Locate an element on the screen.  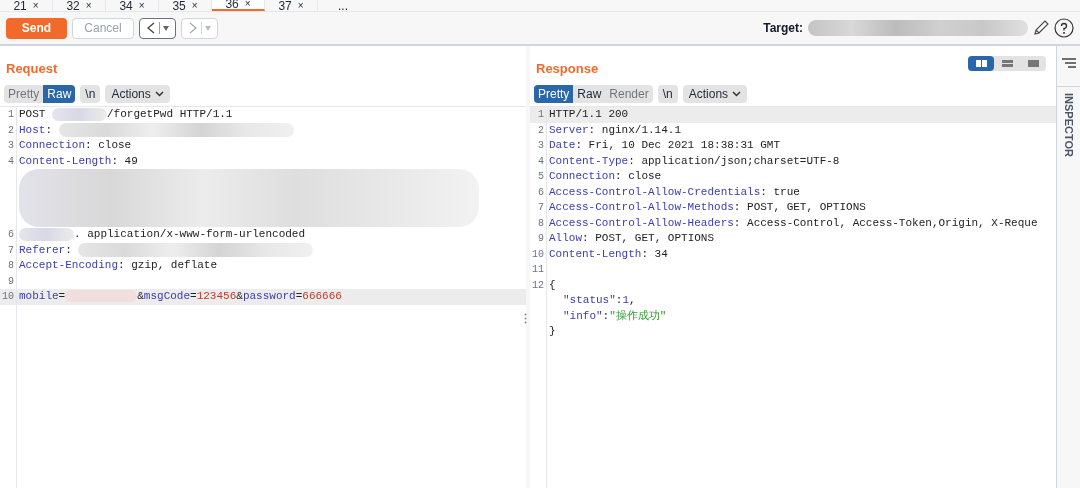
code-line: "info":"操作成功" is located at coordinates (614, 316).